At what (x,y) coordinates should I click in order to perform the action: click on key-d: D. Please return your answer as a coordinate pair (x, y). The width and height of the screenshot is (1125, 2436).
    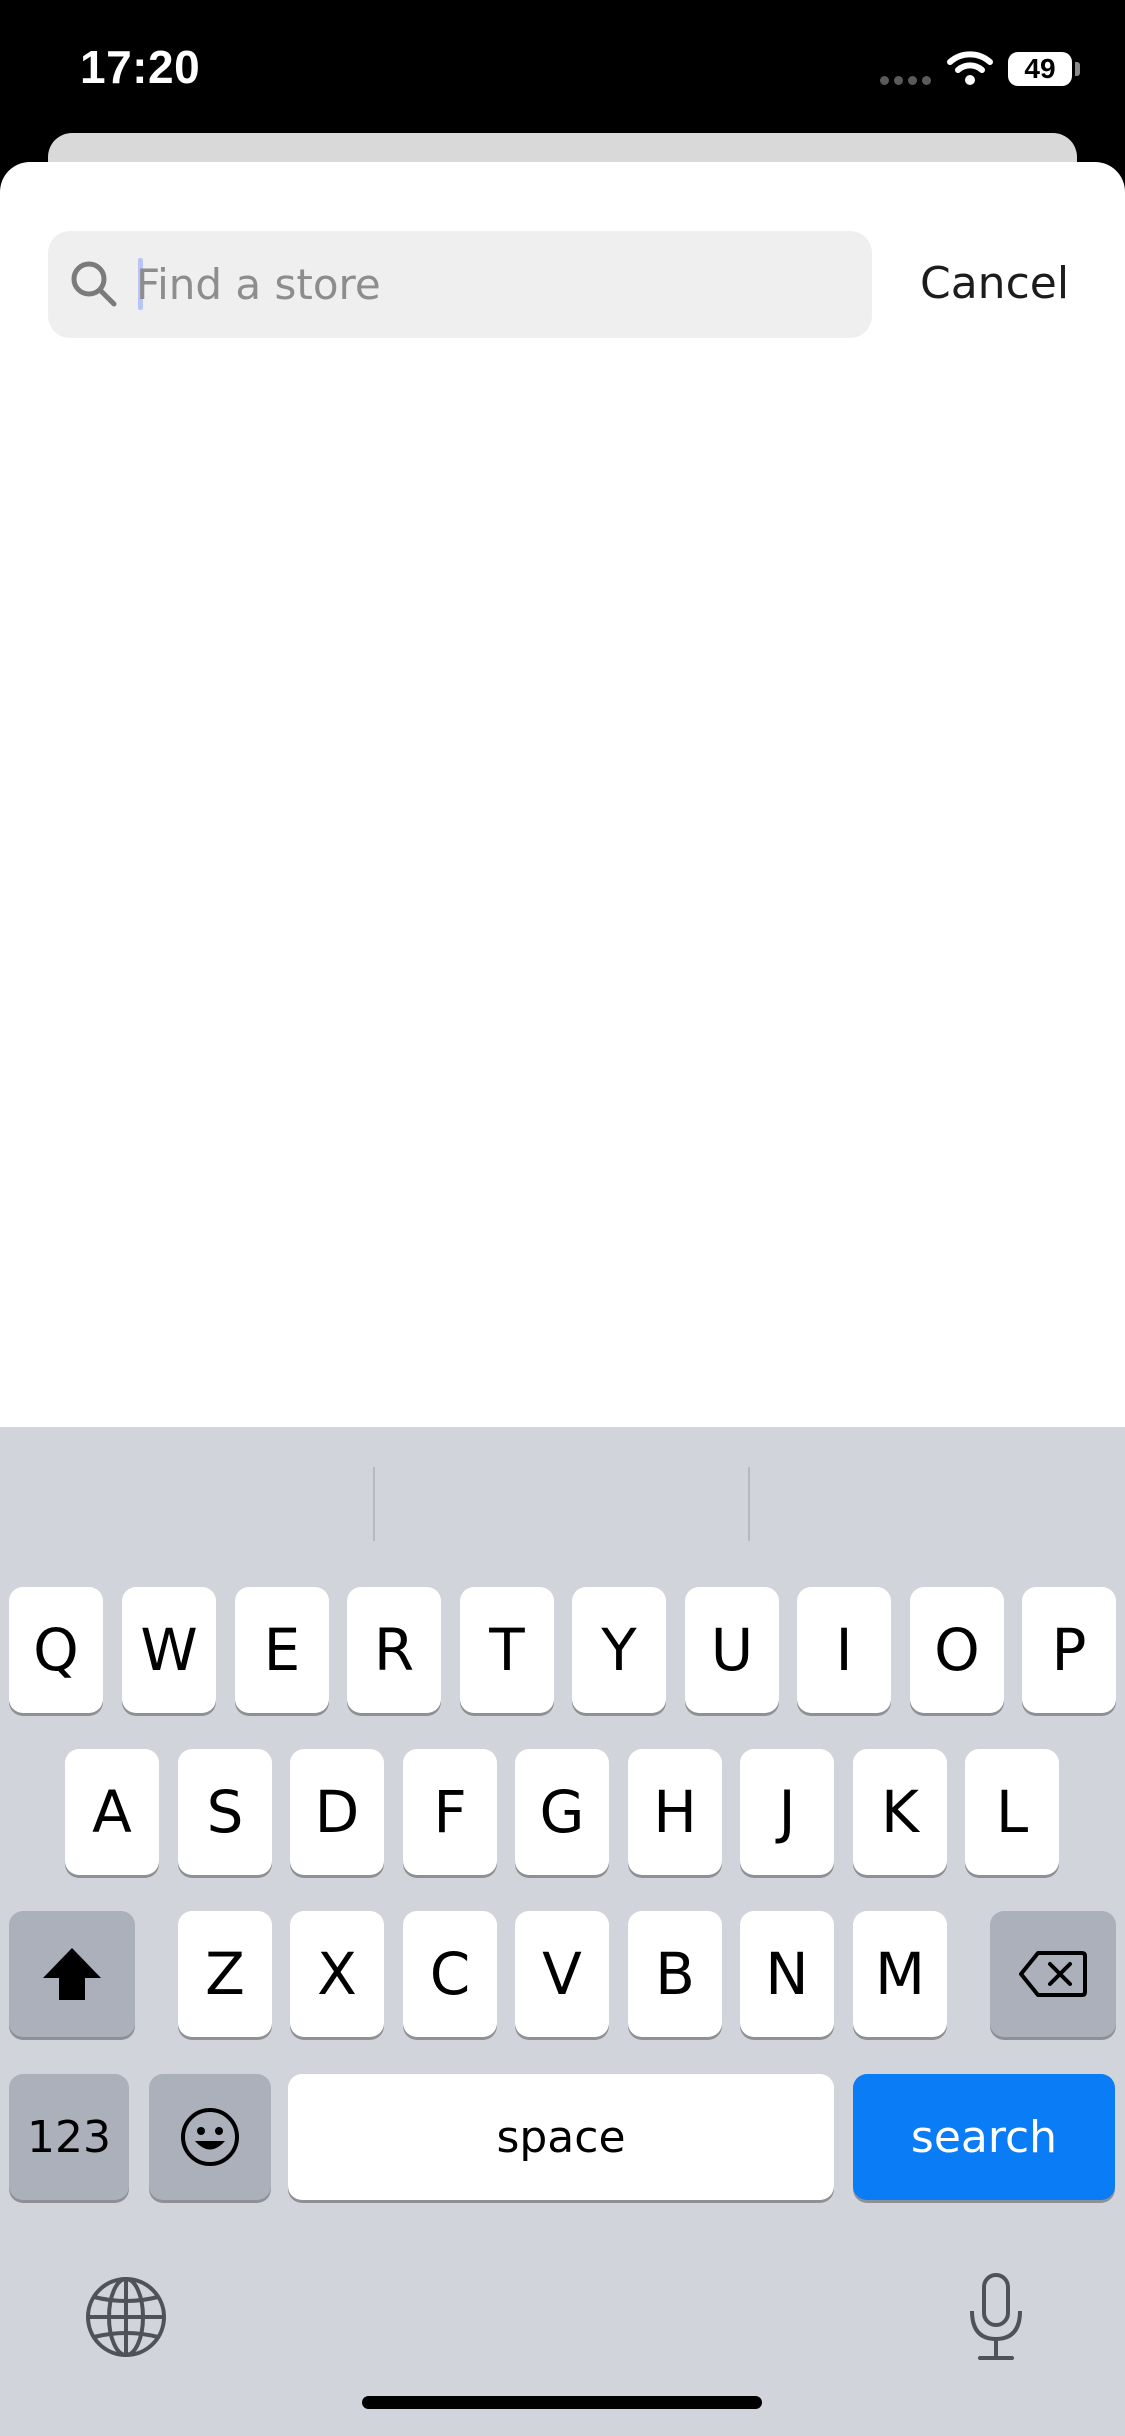
    Looking at the image, I should click on (337, 1812).